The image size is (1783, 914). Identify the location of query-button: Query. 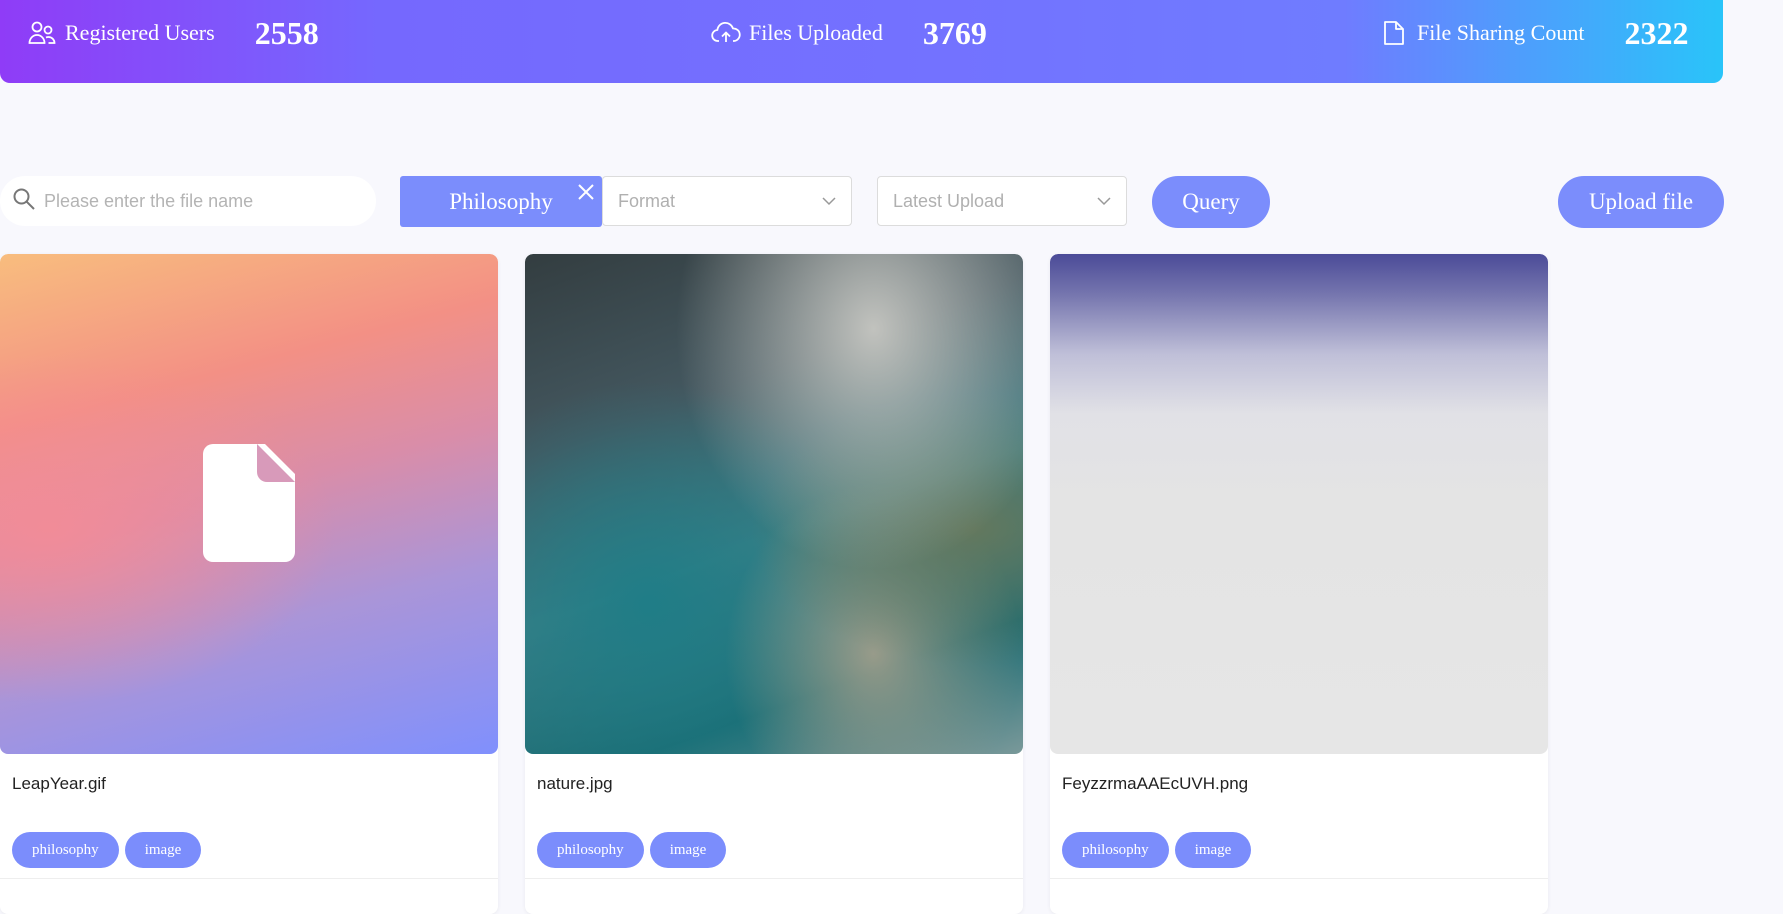
(1211, 202).